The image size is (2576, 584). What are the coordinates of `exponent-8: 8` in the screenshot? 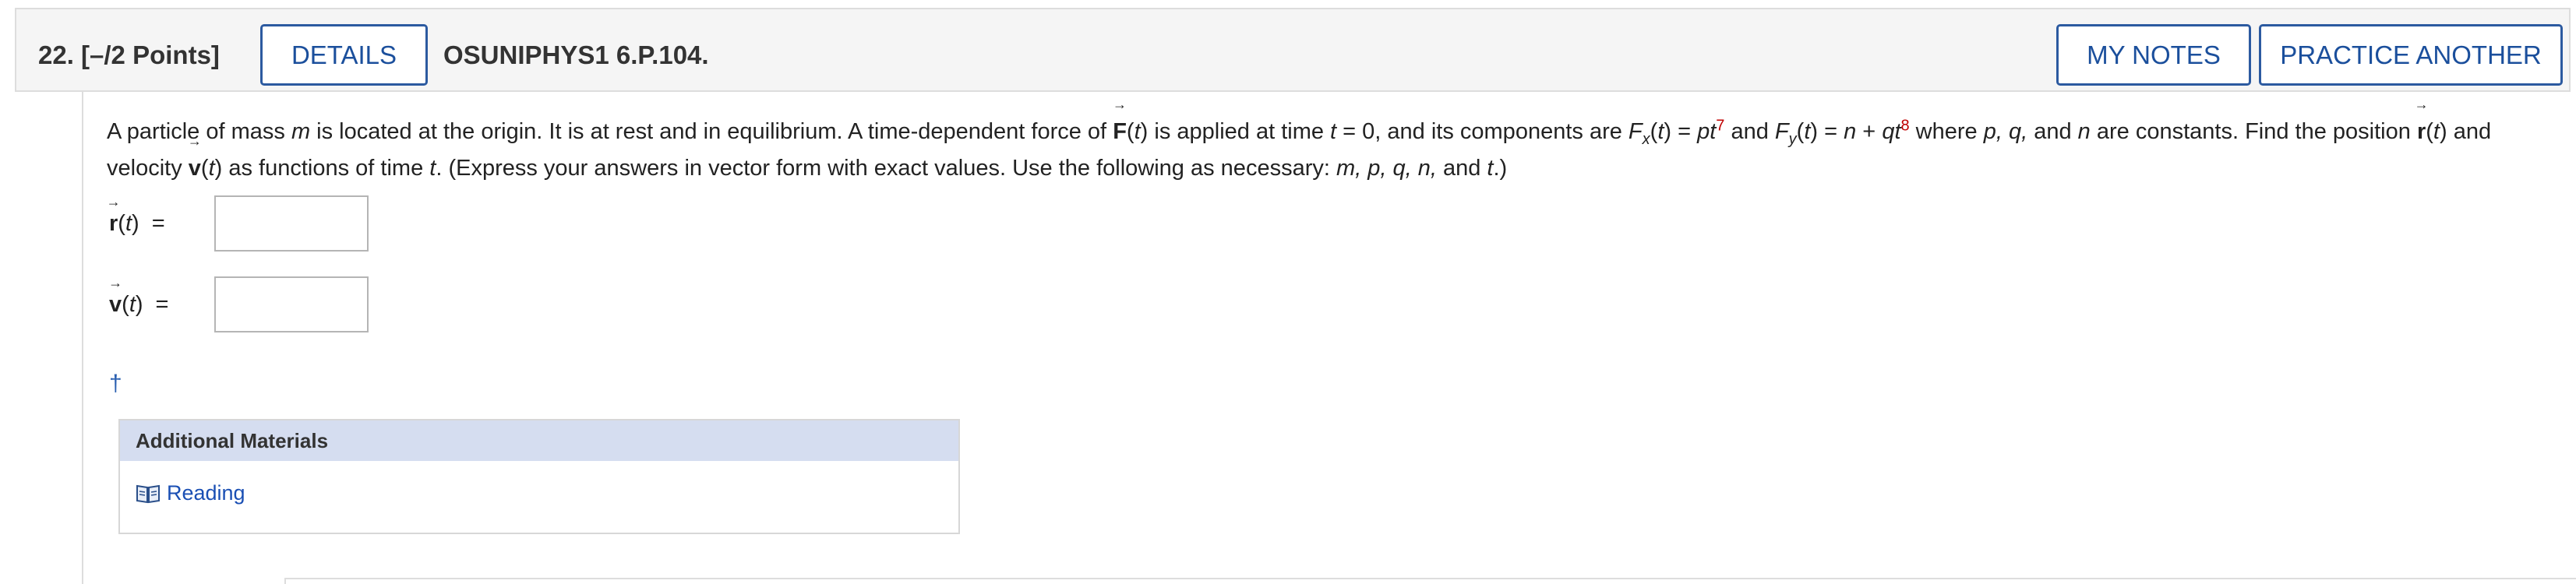 It's located at (1905, 126).